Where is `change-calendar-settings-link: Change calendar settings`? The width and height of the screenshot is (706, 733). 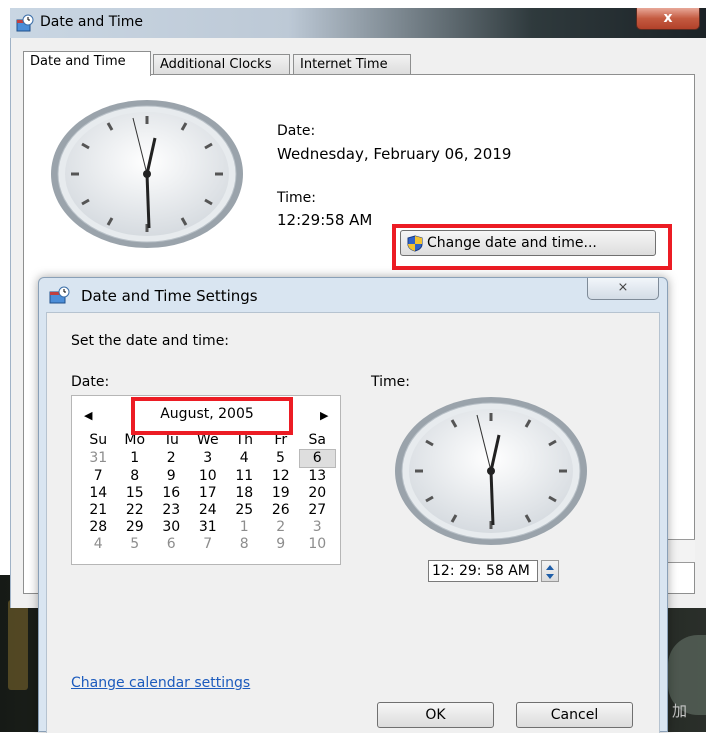 change-calendar-settings-link: Change calendar settings is located at coordinates (160, 683).